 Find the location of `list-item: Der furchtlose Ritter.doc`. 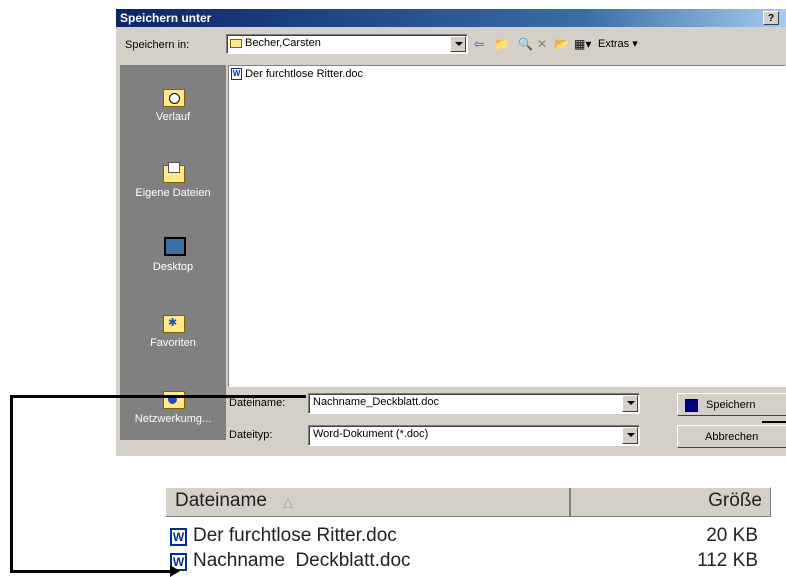

list-item: Der furchtlose Ritter.doc is located at coordinates (297, 74).